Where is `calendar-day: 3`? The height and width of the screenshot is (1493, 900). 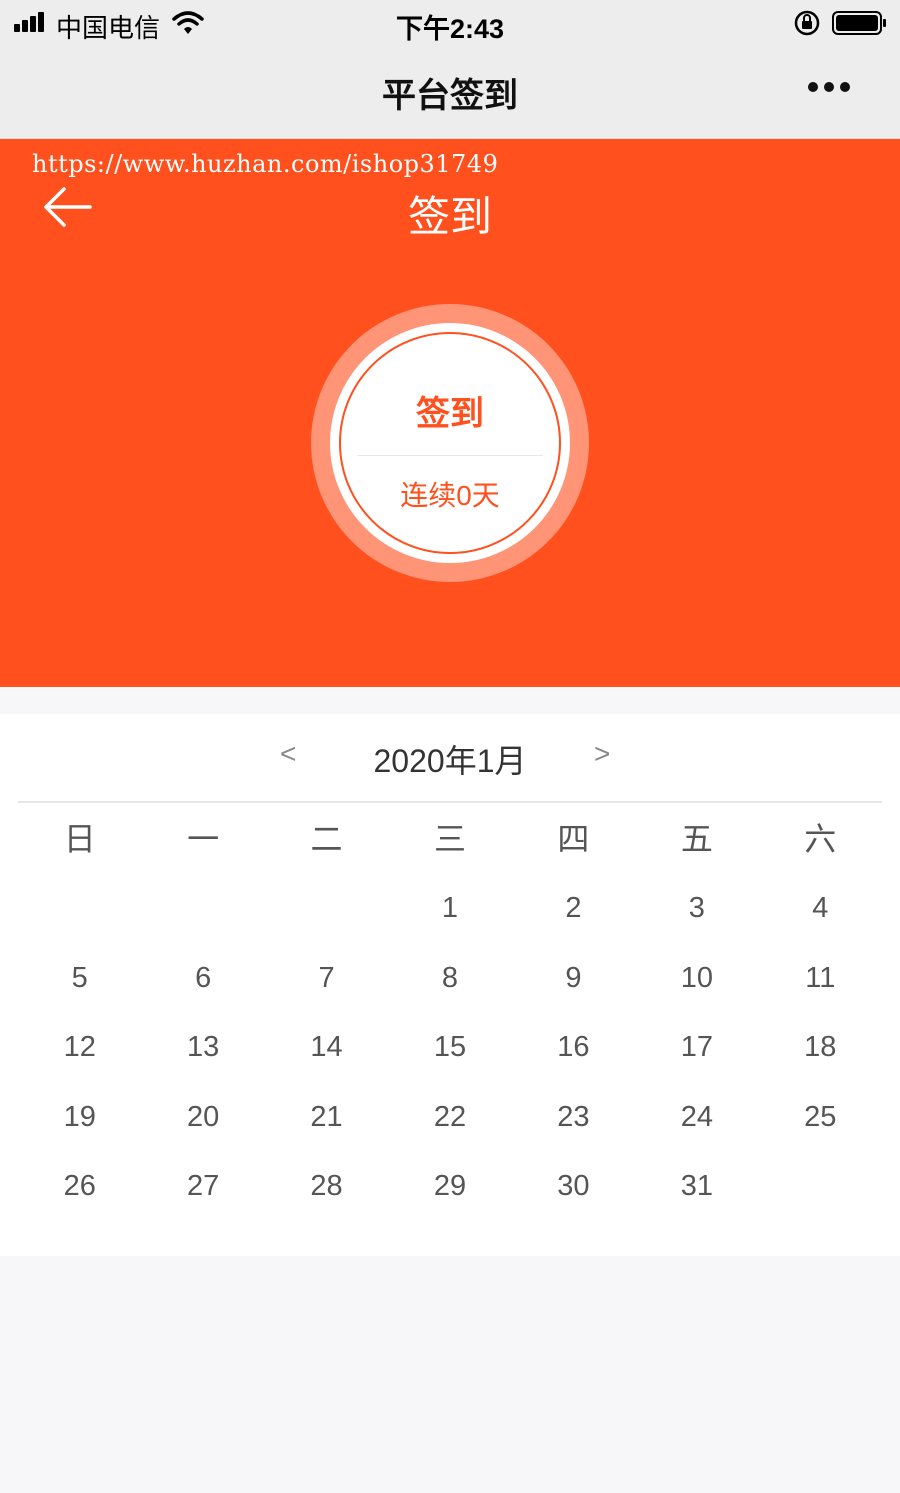
calendar-day: 3 is located at coordinates (696, 919).